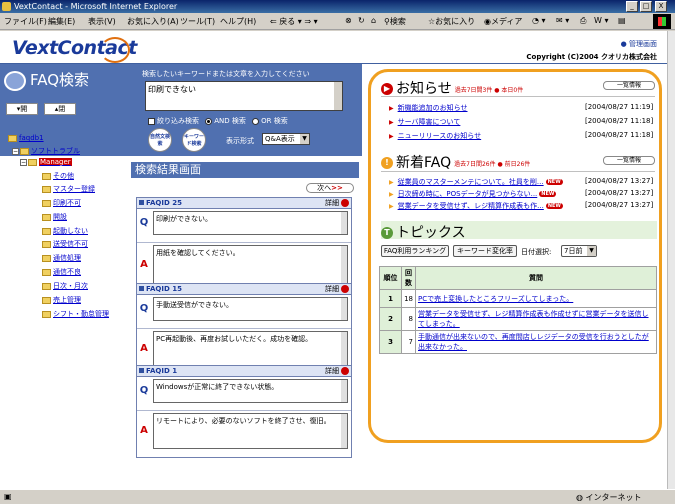  I want to click on tree-node-faqdb1: faqdb1, so click(26, 138).